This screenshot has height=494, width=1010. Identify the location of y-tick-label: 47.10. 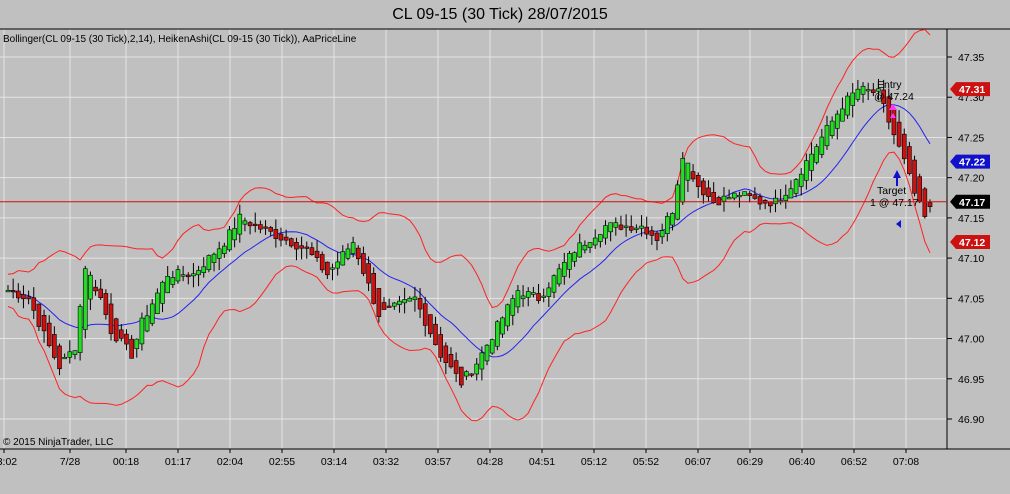
(971, 259).